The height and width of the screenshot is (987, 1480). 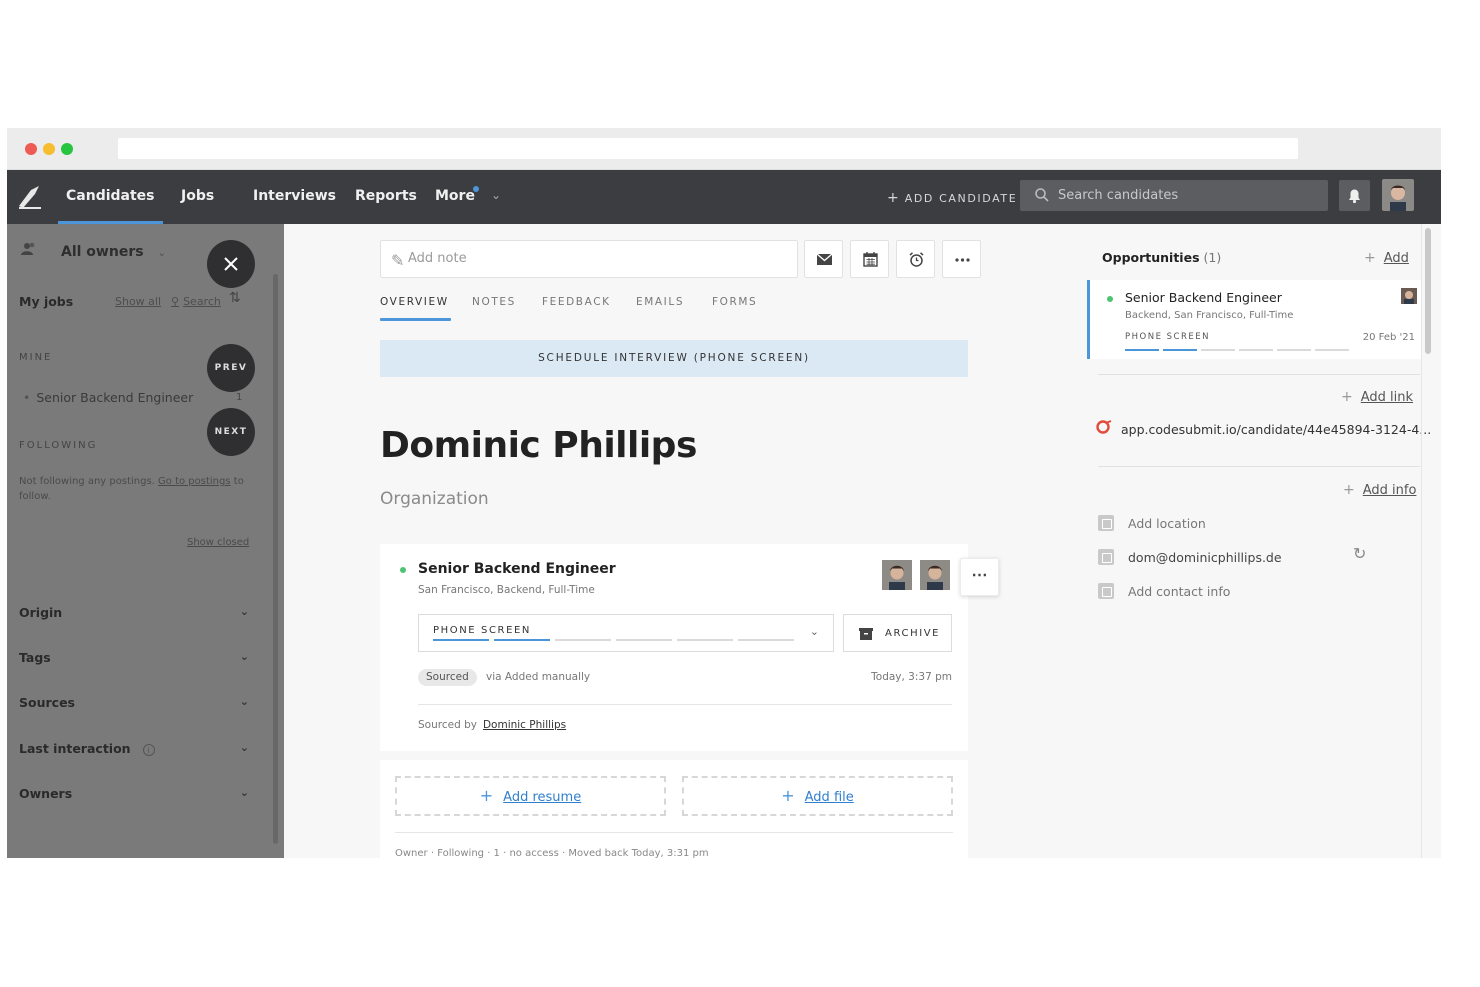 What do you see at coordinates (202, 301) in the screenshot?
I see `sidebar-search-label: Search` at bounding box center [202, 301].